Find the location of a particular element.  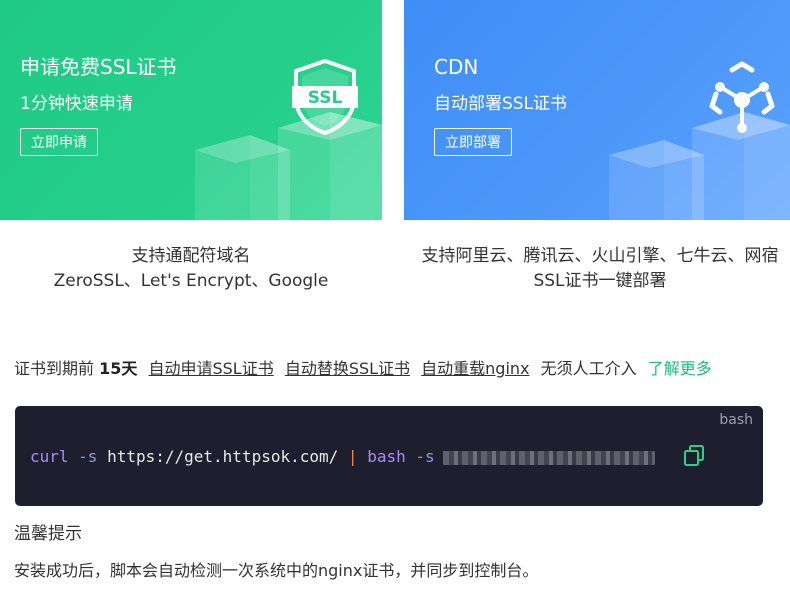

cmd-flag-1: -s is located at coordinates (88, 456).